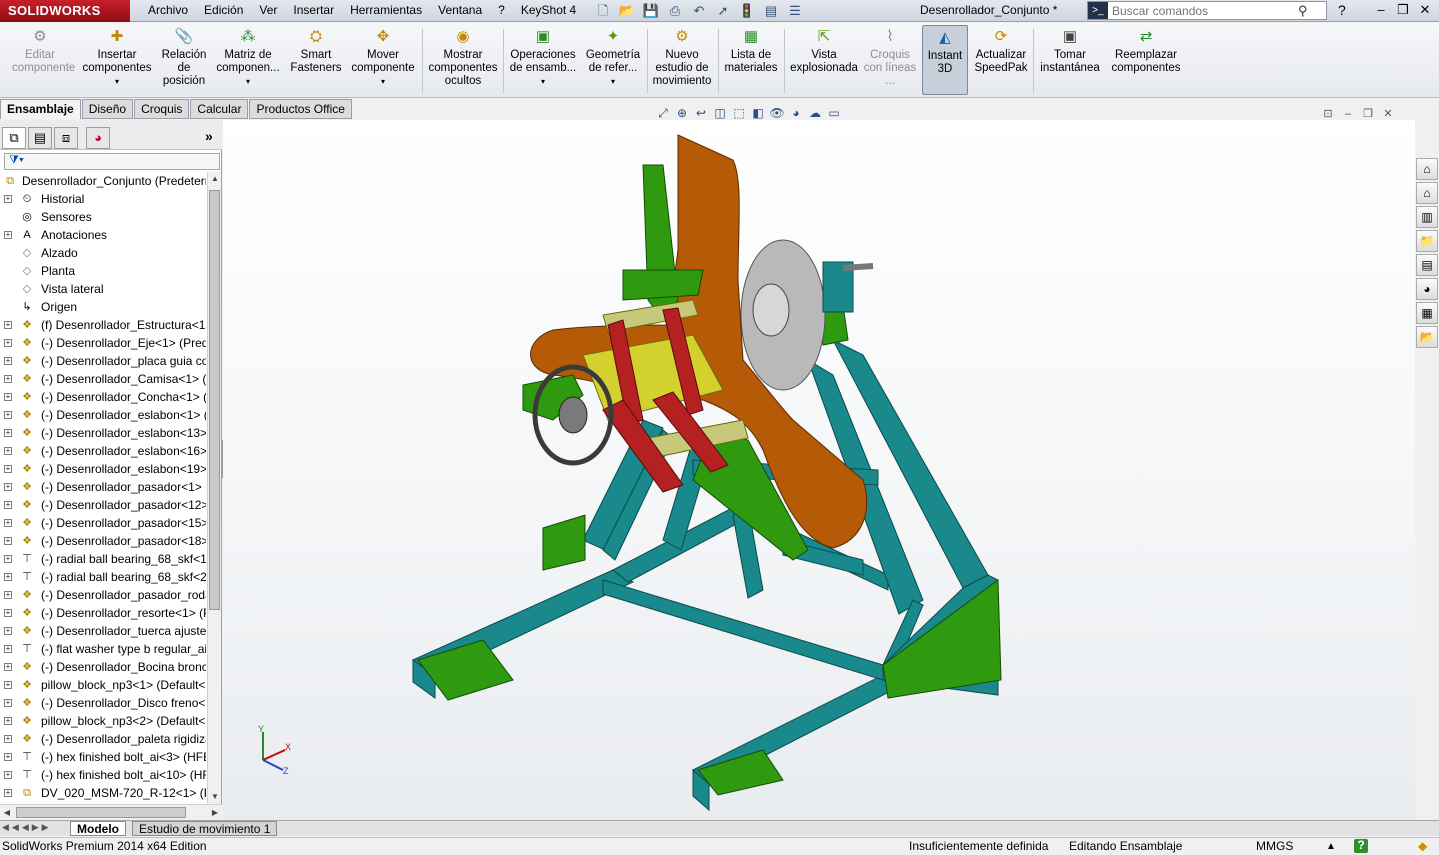 This screenshot has width=1439, height=855. What do you see at coordinates (66, 138) in the screenshot?
I see `configurationmanager-tab-icon: ⧈` at bounding box center [66, 138].